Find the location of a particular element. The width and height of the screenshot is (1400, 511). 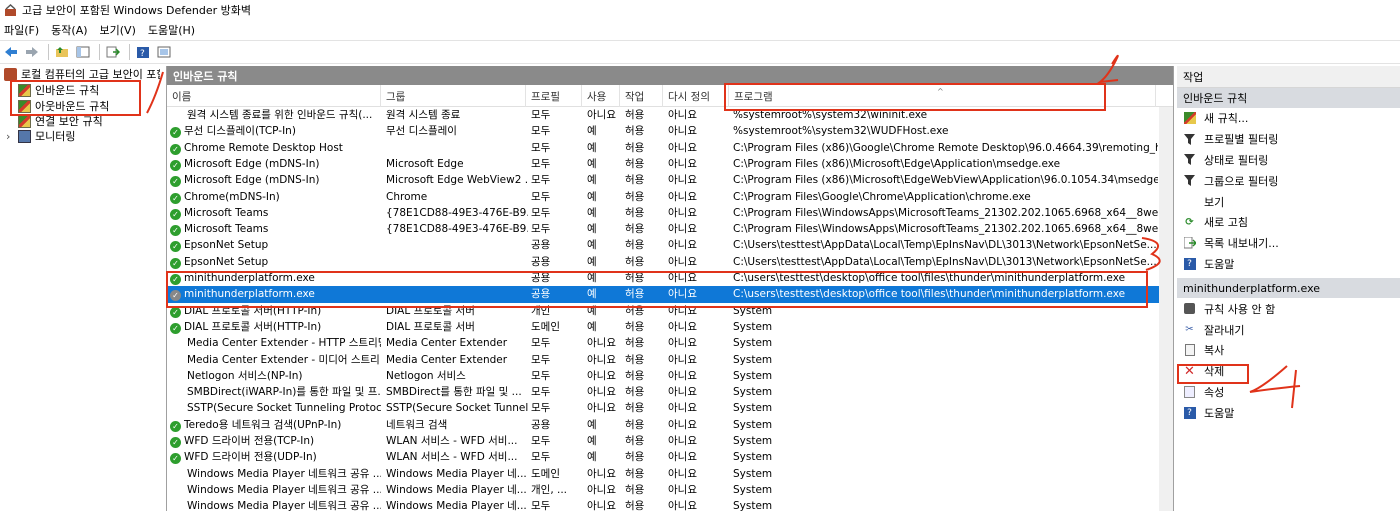

action-section2-2: 복사 is located at coordinates (1288, 350).